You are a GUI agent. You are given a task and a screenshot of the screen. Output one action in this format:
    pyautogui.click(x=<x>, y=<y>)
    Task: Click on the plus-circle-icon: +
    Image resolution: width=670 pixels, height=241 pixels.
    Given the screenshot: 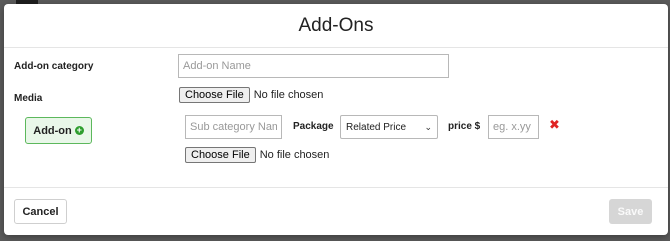 What is the action you would take?
    pyautogui.click(x=79, y=130)
    